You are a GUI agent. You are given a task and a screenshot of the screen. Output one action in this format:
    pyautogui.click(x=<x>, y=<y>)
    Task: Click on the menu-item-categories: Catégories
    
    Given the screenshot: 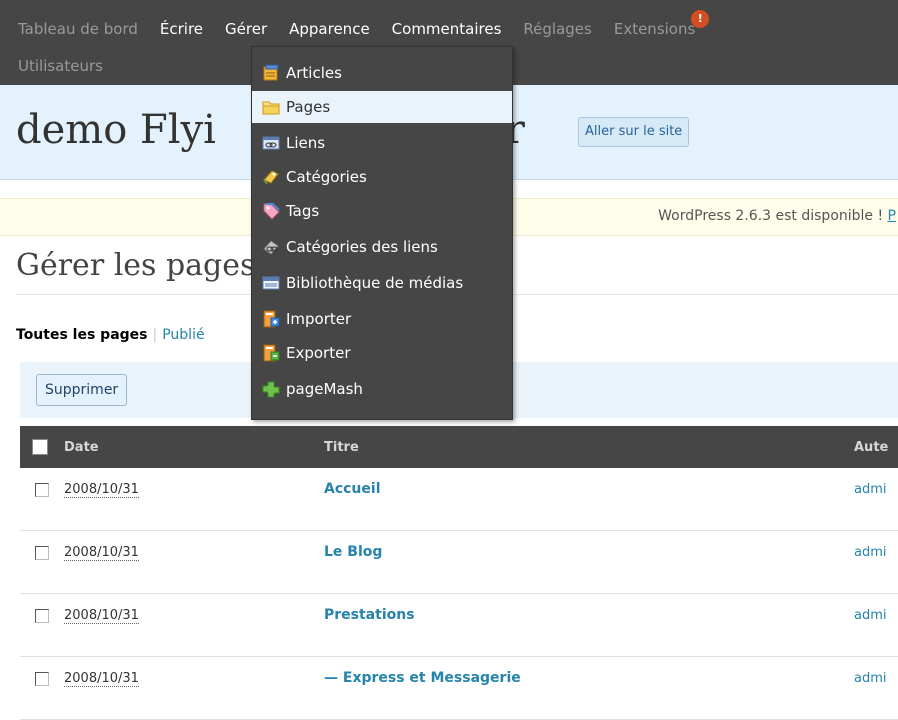 What is the action you would take?
    pyautogui.click(x=382, y=177)
    